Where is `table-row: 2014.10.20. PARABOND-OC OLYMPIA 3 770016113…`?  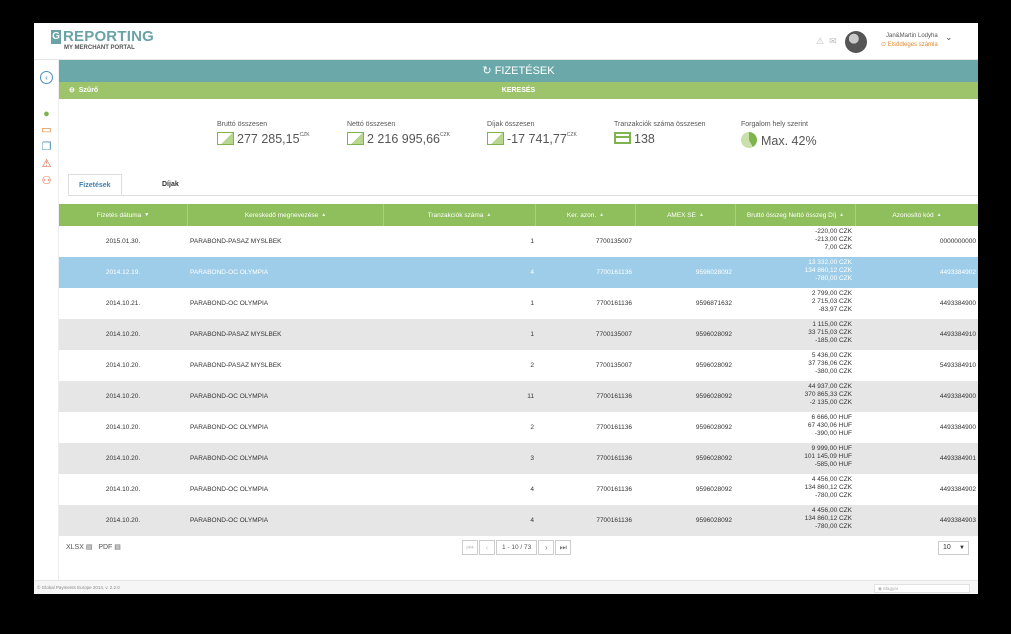 table-row: 2014.10.20. PARABOND-OC OLYMPIA 3 770016113… is located at coordinates (518, 458).